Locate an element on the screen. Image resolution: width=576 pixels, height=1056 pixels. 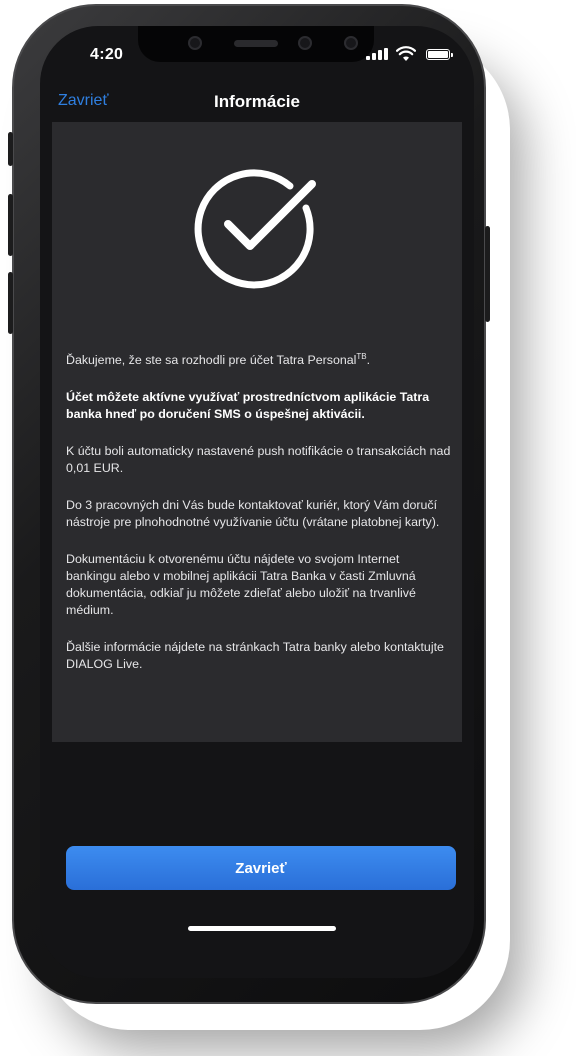
battery-icon is located at coordinates (439, 54).